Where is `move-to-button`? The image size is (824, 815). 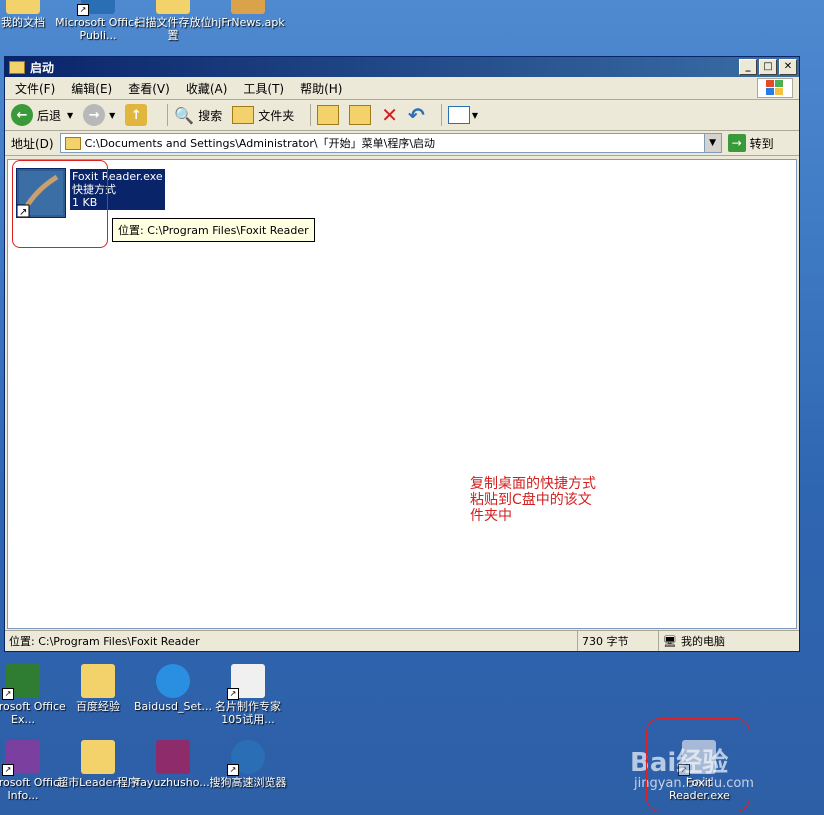
move-to-button is located at coordinates (328, 115).